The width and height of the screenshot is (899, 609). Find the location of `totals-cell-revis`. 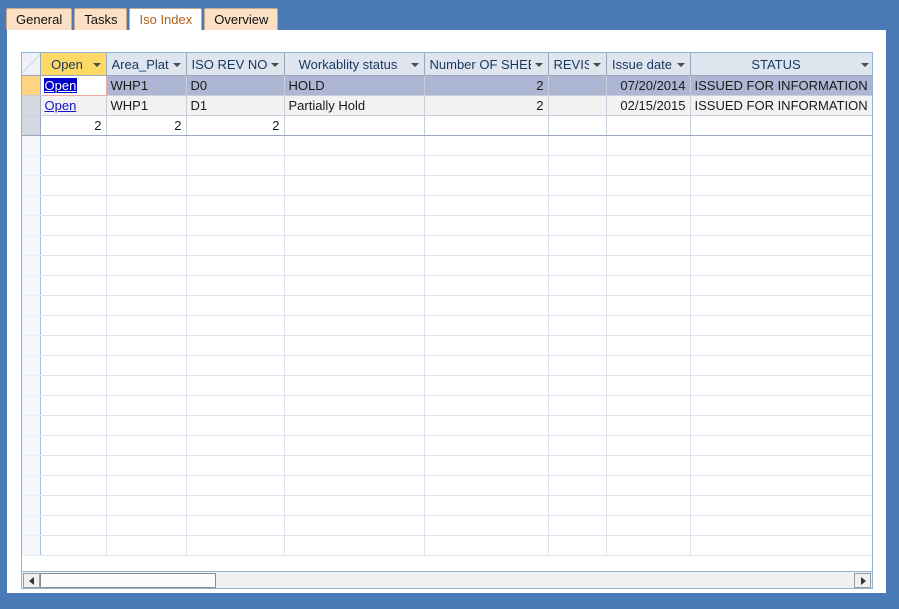

totals-cell-revis is located at coordinates (577, 125).